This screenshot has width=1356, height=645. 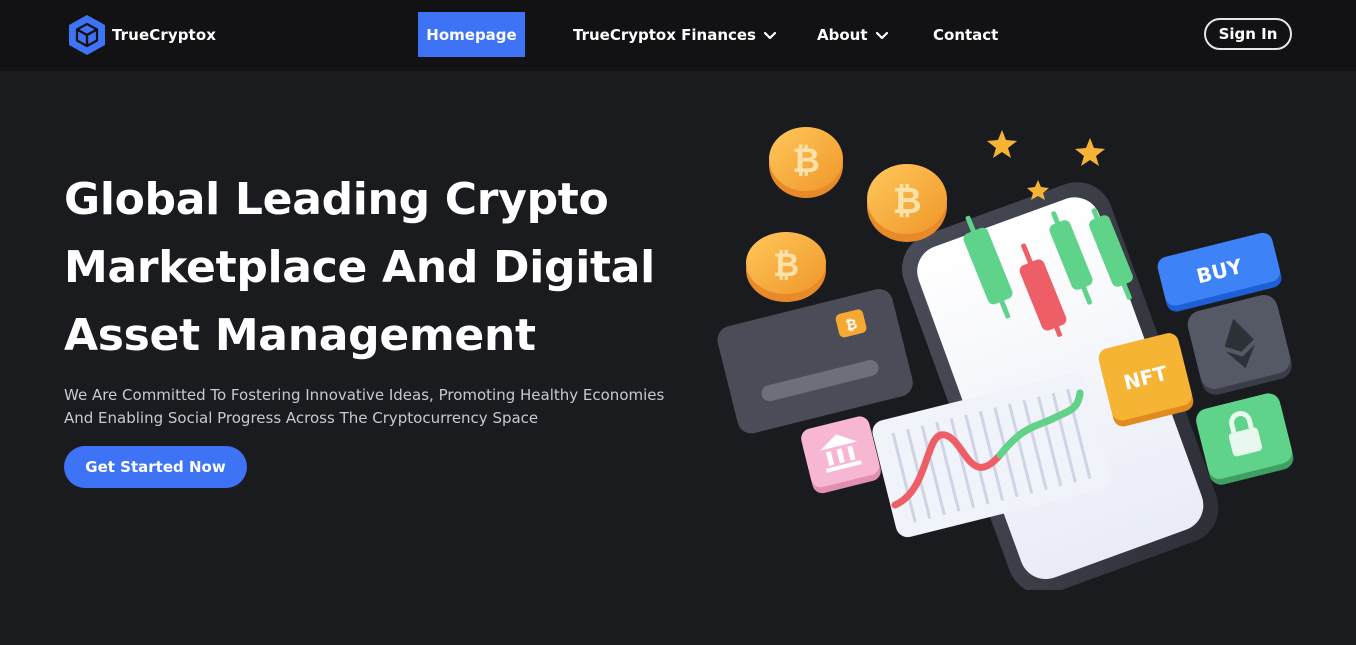 I want to click on nav-about-label: About, so click(x=842, y=34).